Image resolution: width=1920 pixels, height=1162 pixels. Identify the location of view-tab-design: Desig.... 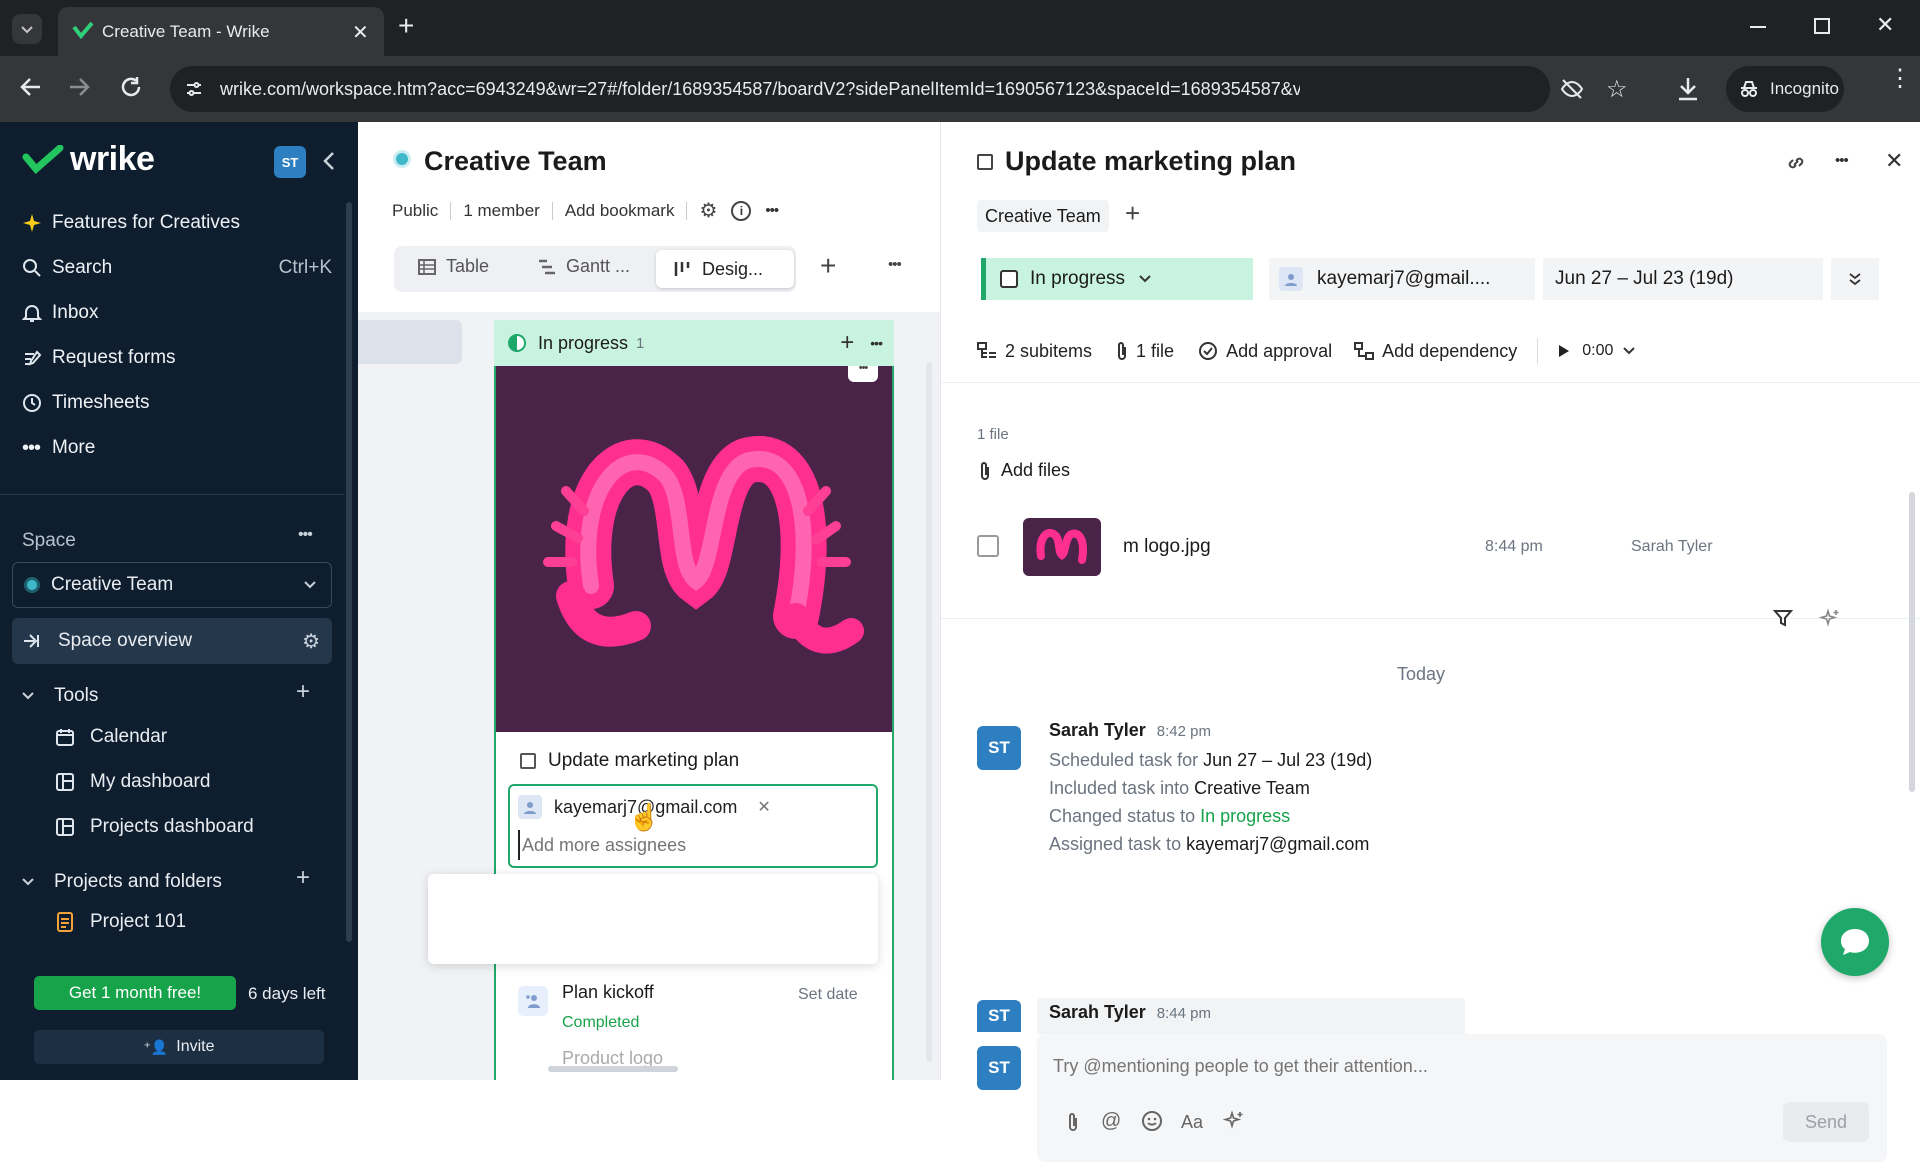
(725, 269).